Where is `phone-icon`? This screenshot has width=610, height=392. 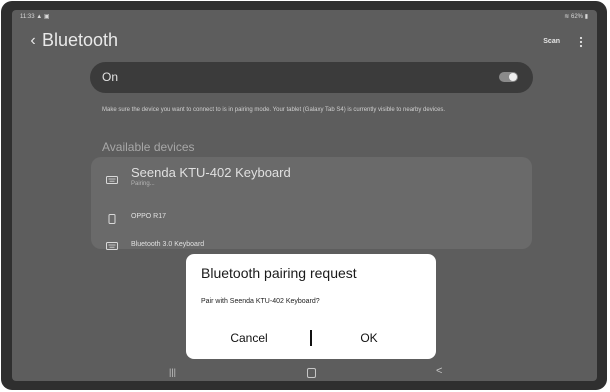 phone-icon is located at coordinates (112, 217).